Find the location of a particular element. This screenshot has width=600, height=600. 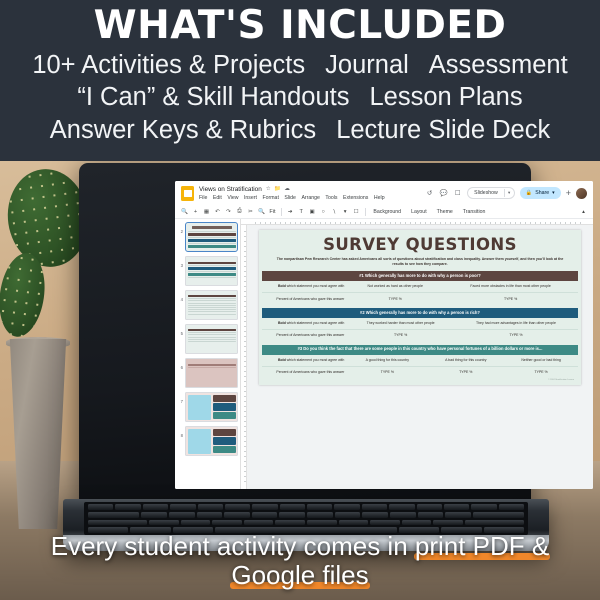

comment-icon: 💬 is located at coordinates (443, 193).